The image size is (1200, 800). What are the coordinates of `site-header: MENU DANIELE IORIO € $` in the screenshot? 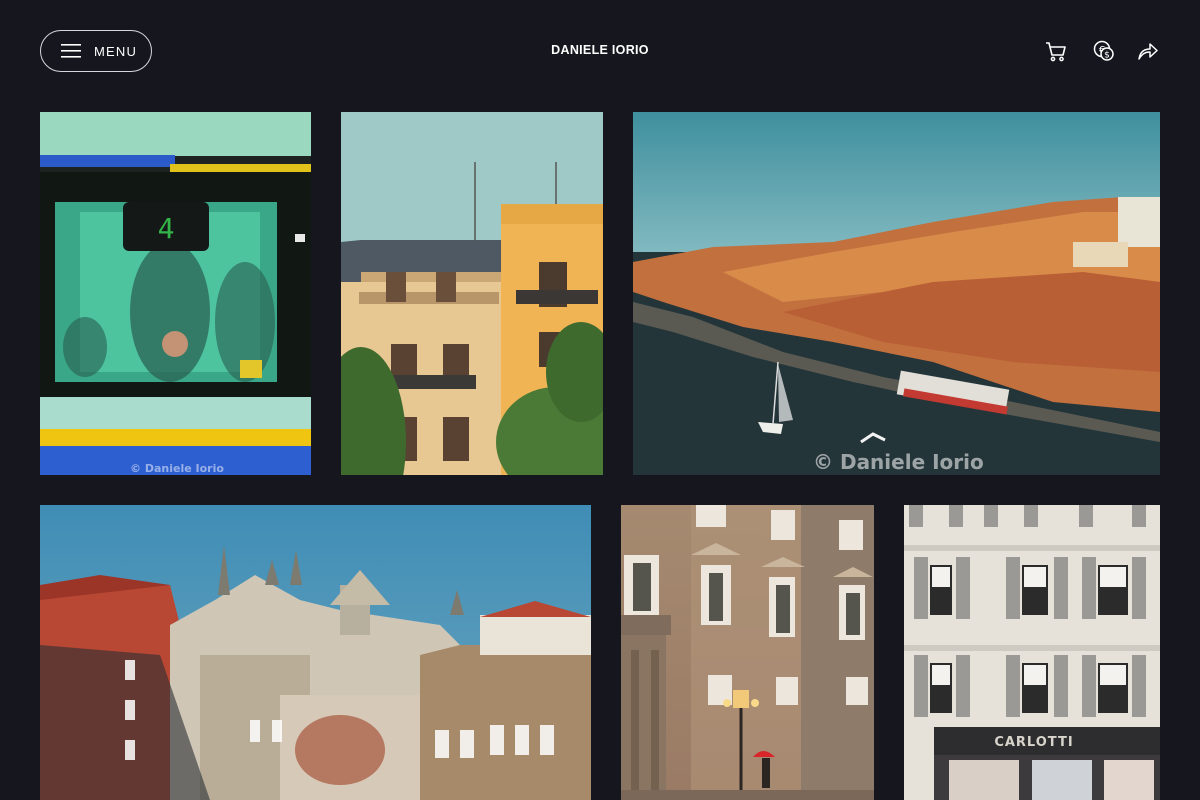 It's located at (600, 50).